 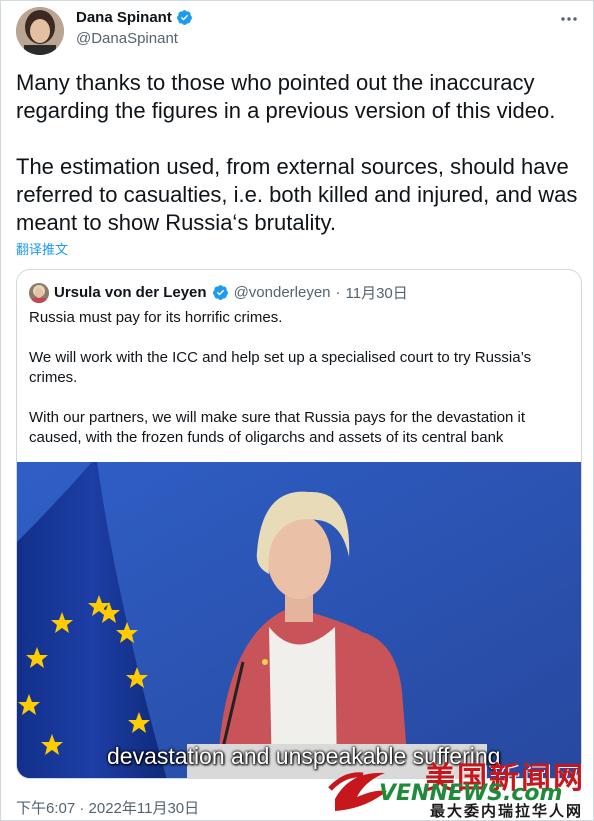 I want to click on author-avatar, so click(x=40, y=31).